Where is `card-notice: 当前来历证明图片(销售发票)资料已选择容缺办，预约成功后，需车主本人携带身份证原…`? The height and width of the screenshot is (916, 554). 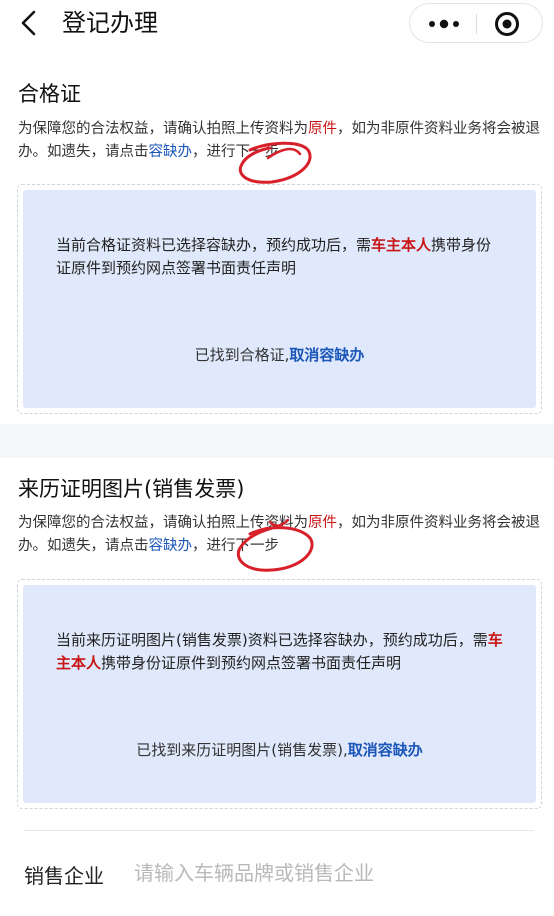
card-notice: 当前来历证明图片(销售发票)资料已选择容缺办，预约成功后，需车主本人携带身份证原… is located at coordinates (281, 652).